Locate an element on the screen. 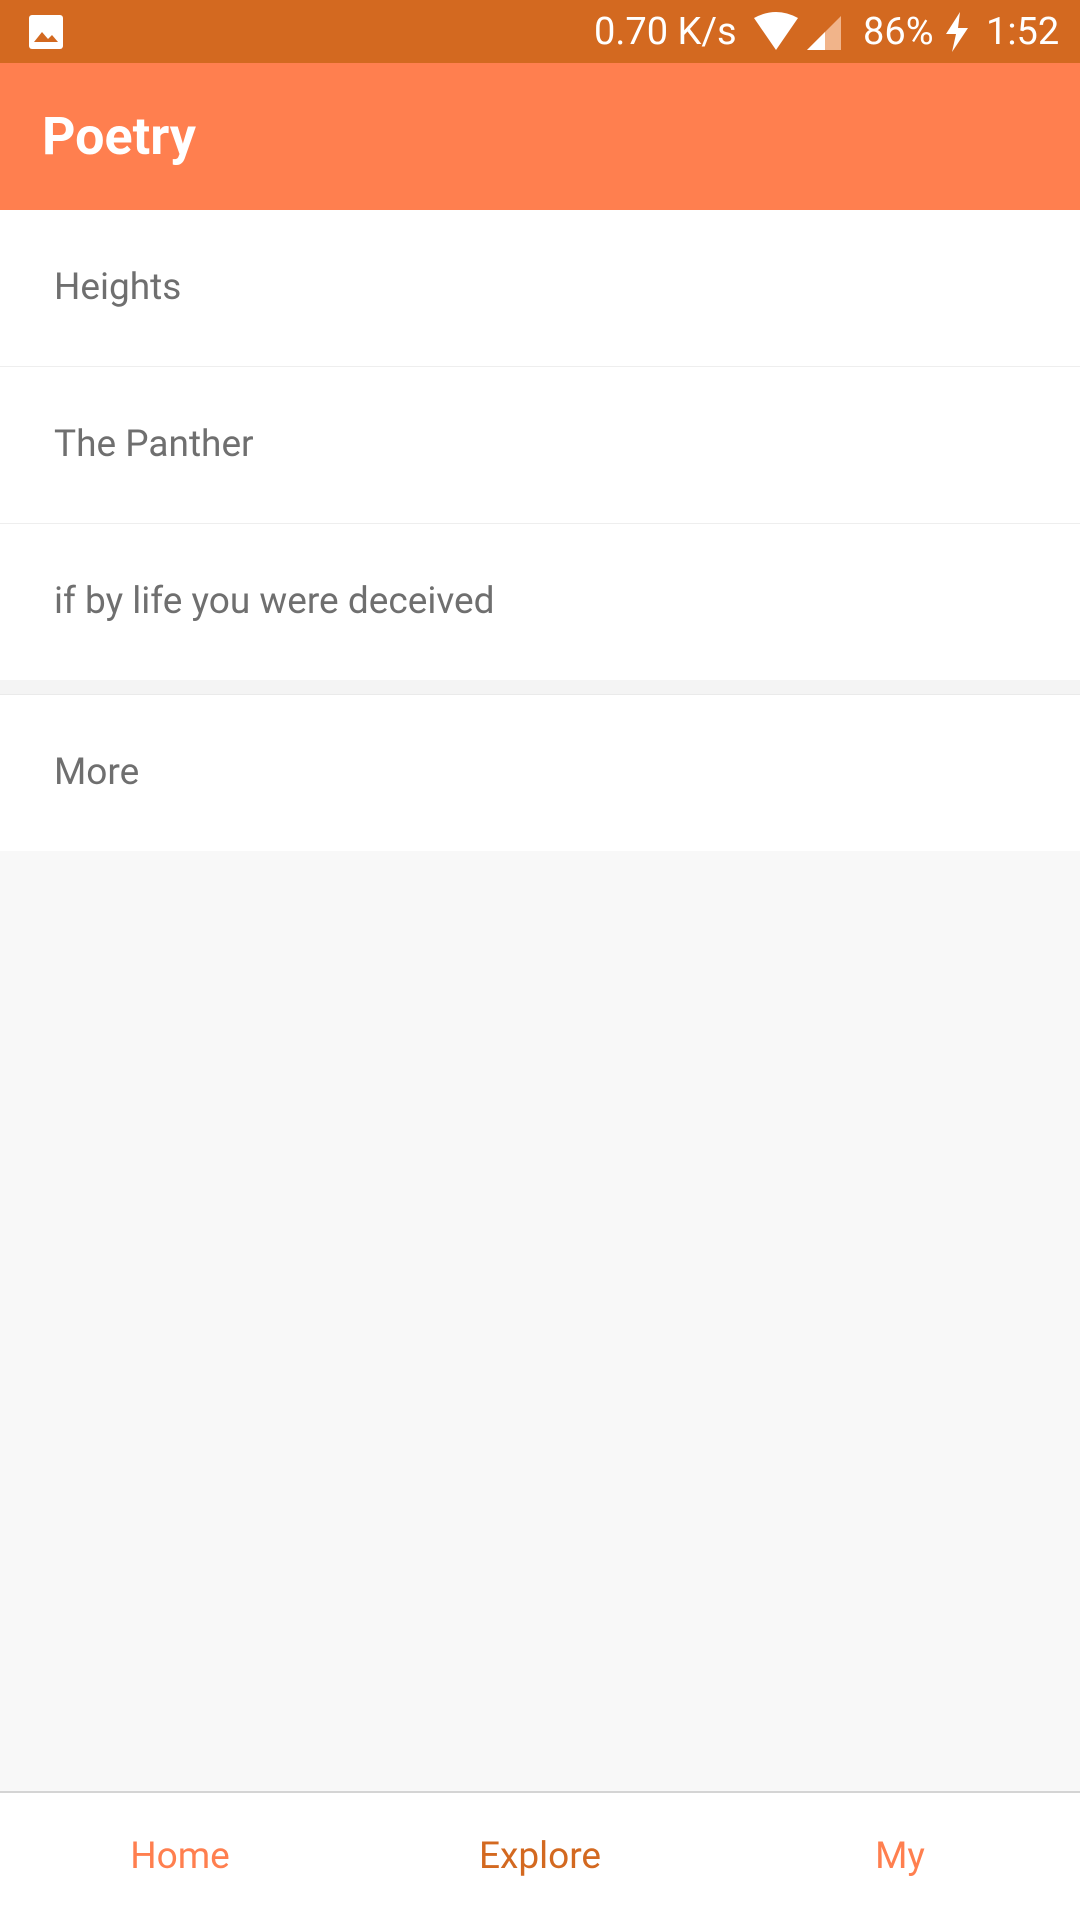 The height and width of the screenshot is (1922, 1080). charging-bolt-icon is located at coordinates (957, 32).